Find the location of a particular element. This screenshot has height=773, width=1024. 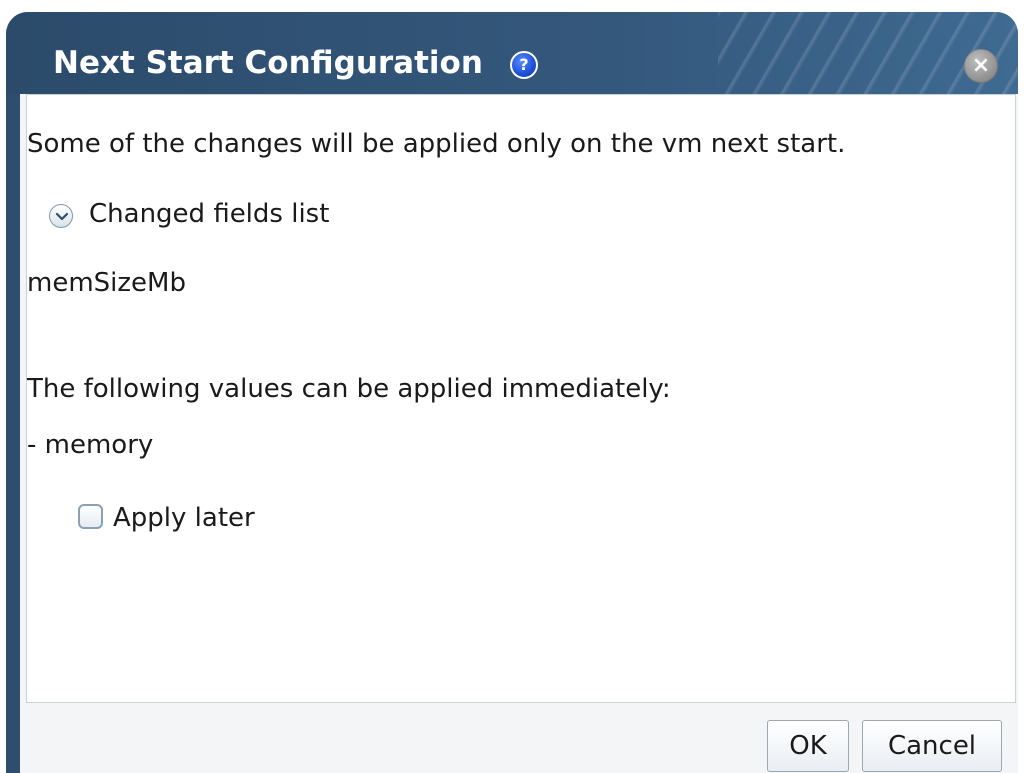

dialog-header: Next Start Configuration ? × is located at coordinates (512, 53).